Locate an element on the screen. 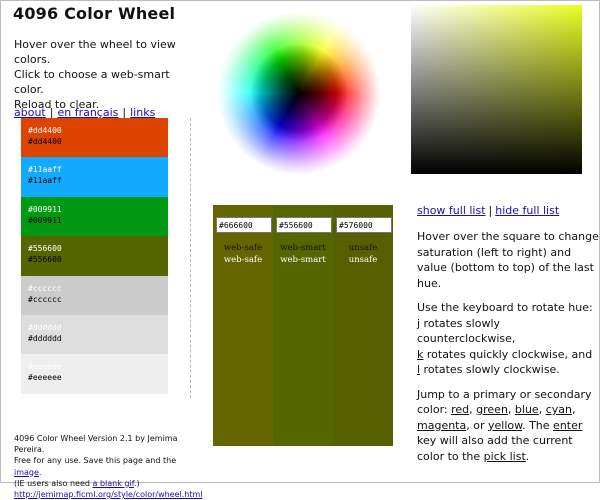  key-yellow: yellow is located at coordinates (505, 425).